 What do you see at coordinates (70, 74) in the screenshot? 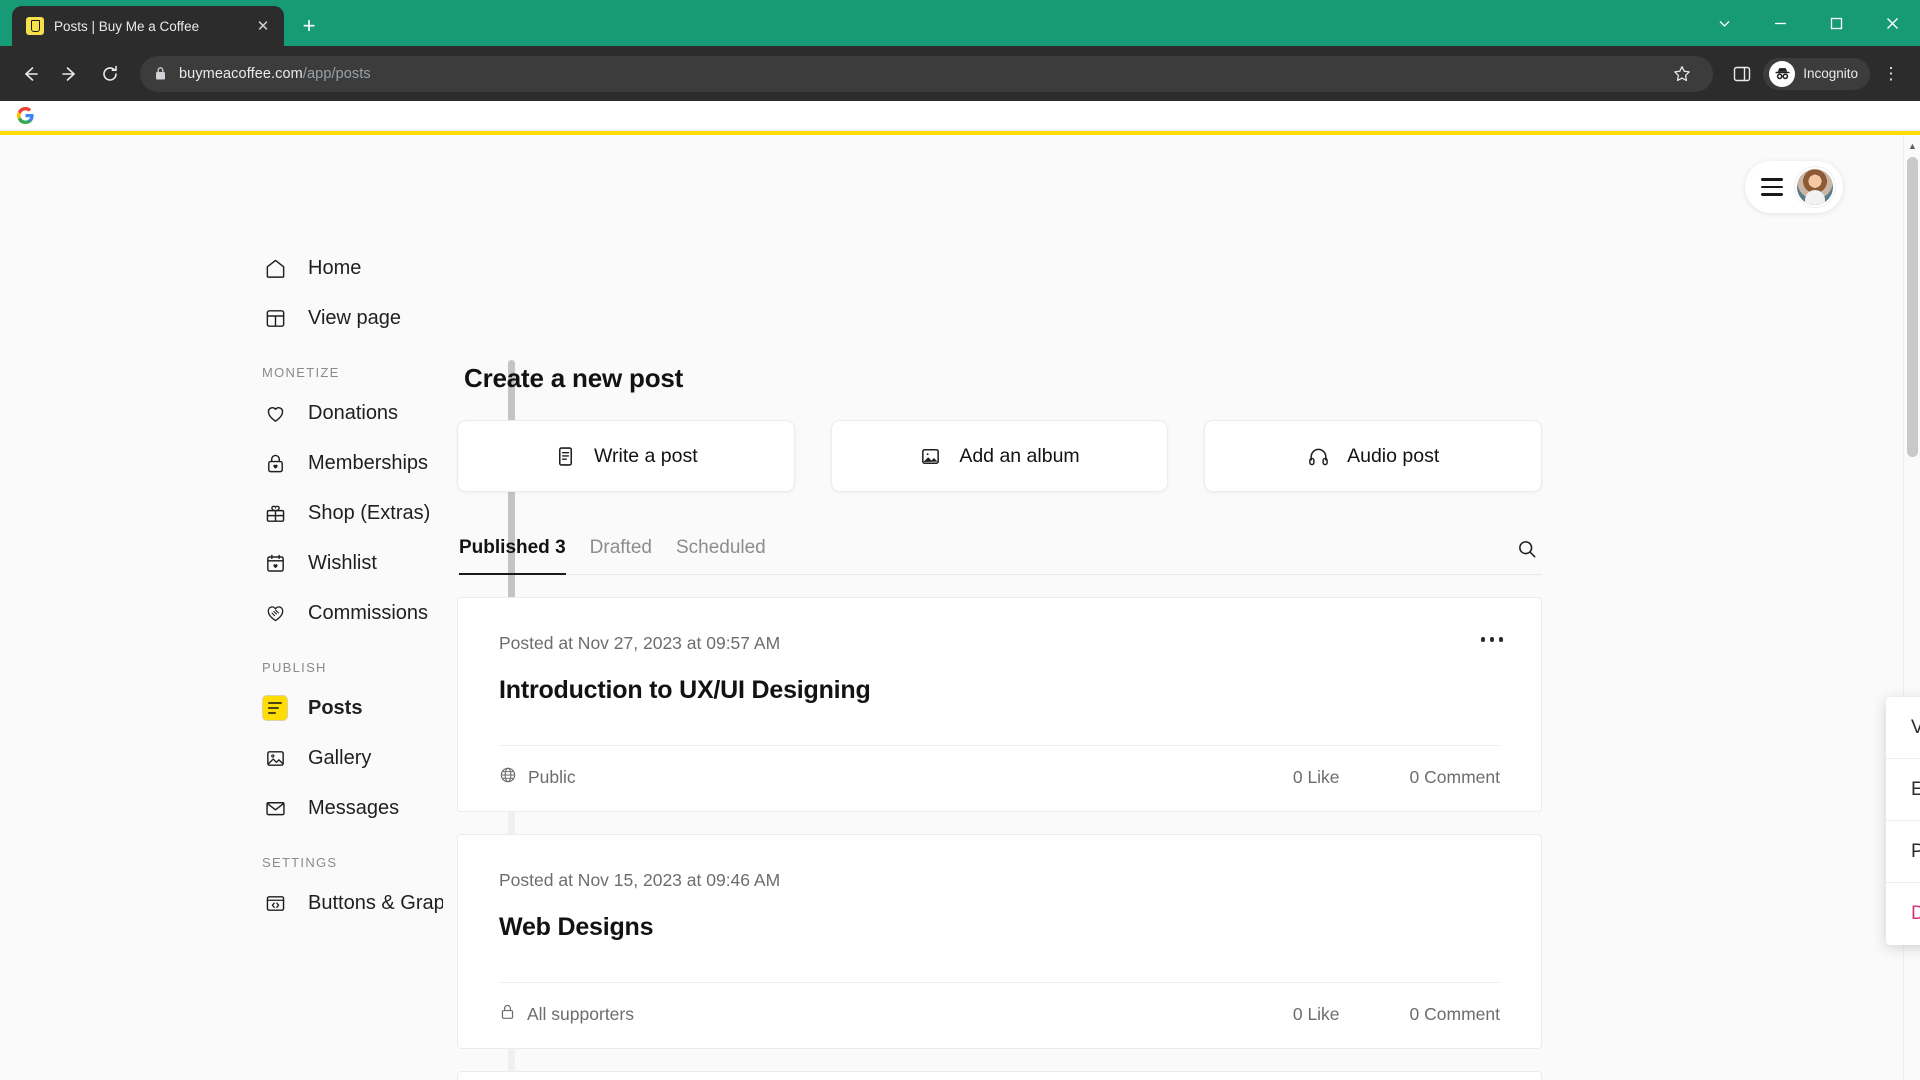
I see `forward-icon` at bounding box center [70, 74].